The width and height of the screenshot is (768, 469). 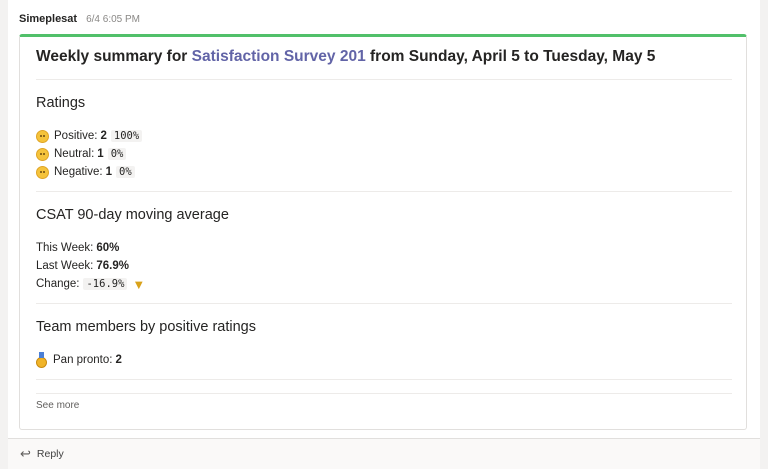 What do you see at coordinates (61, 103) in the screenshot?
I see `ratings-heading: Ratings` at bounding box center [61, 103].